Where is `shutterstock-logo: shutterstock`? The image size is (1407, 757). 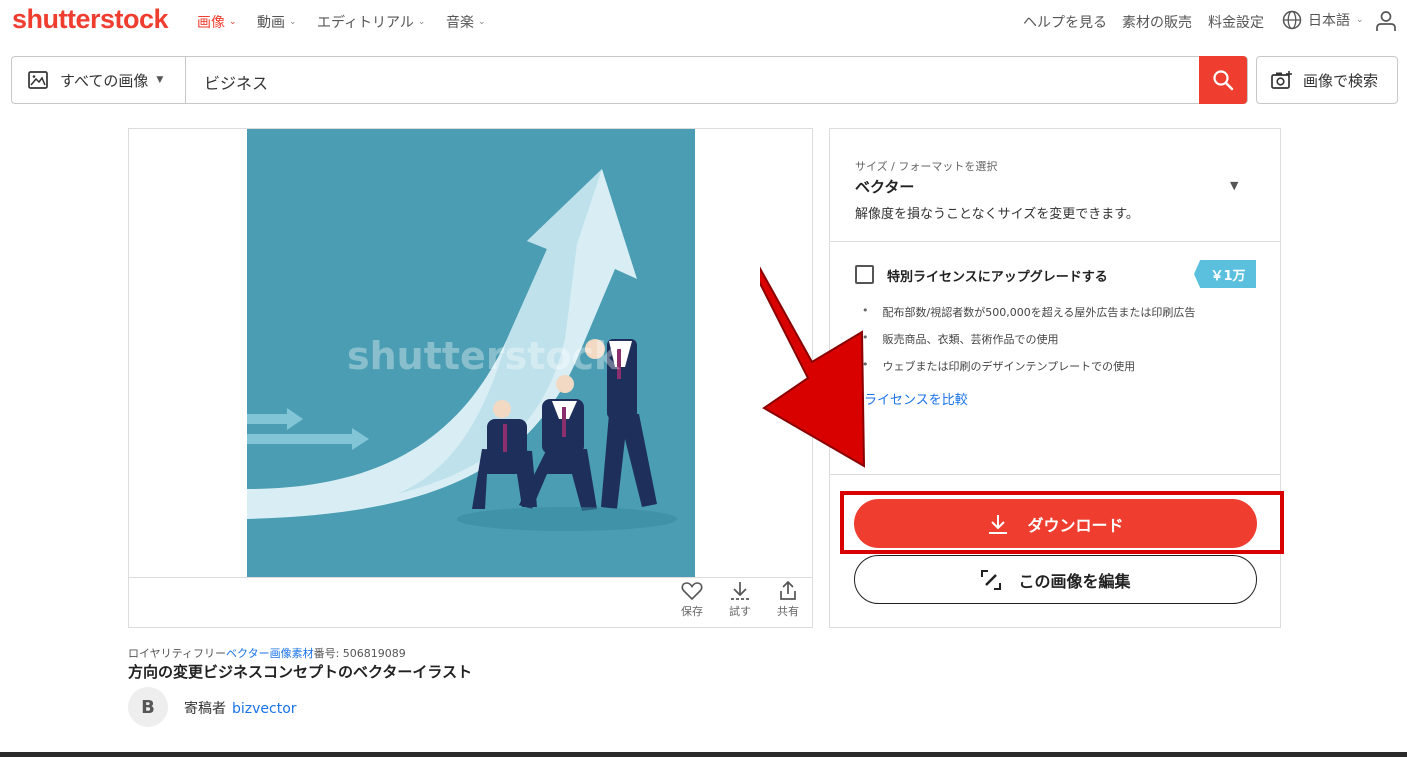
shutterstock-logo: shutterstock is located at coordinates (90, 19).